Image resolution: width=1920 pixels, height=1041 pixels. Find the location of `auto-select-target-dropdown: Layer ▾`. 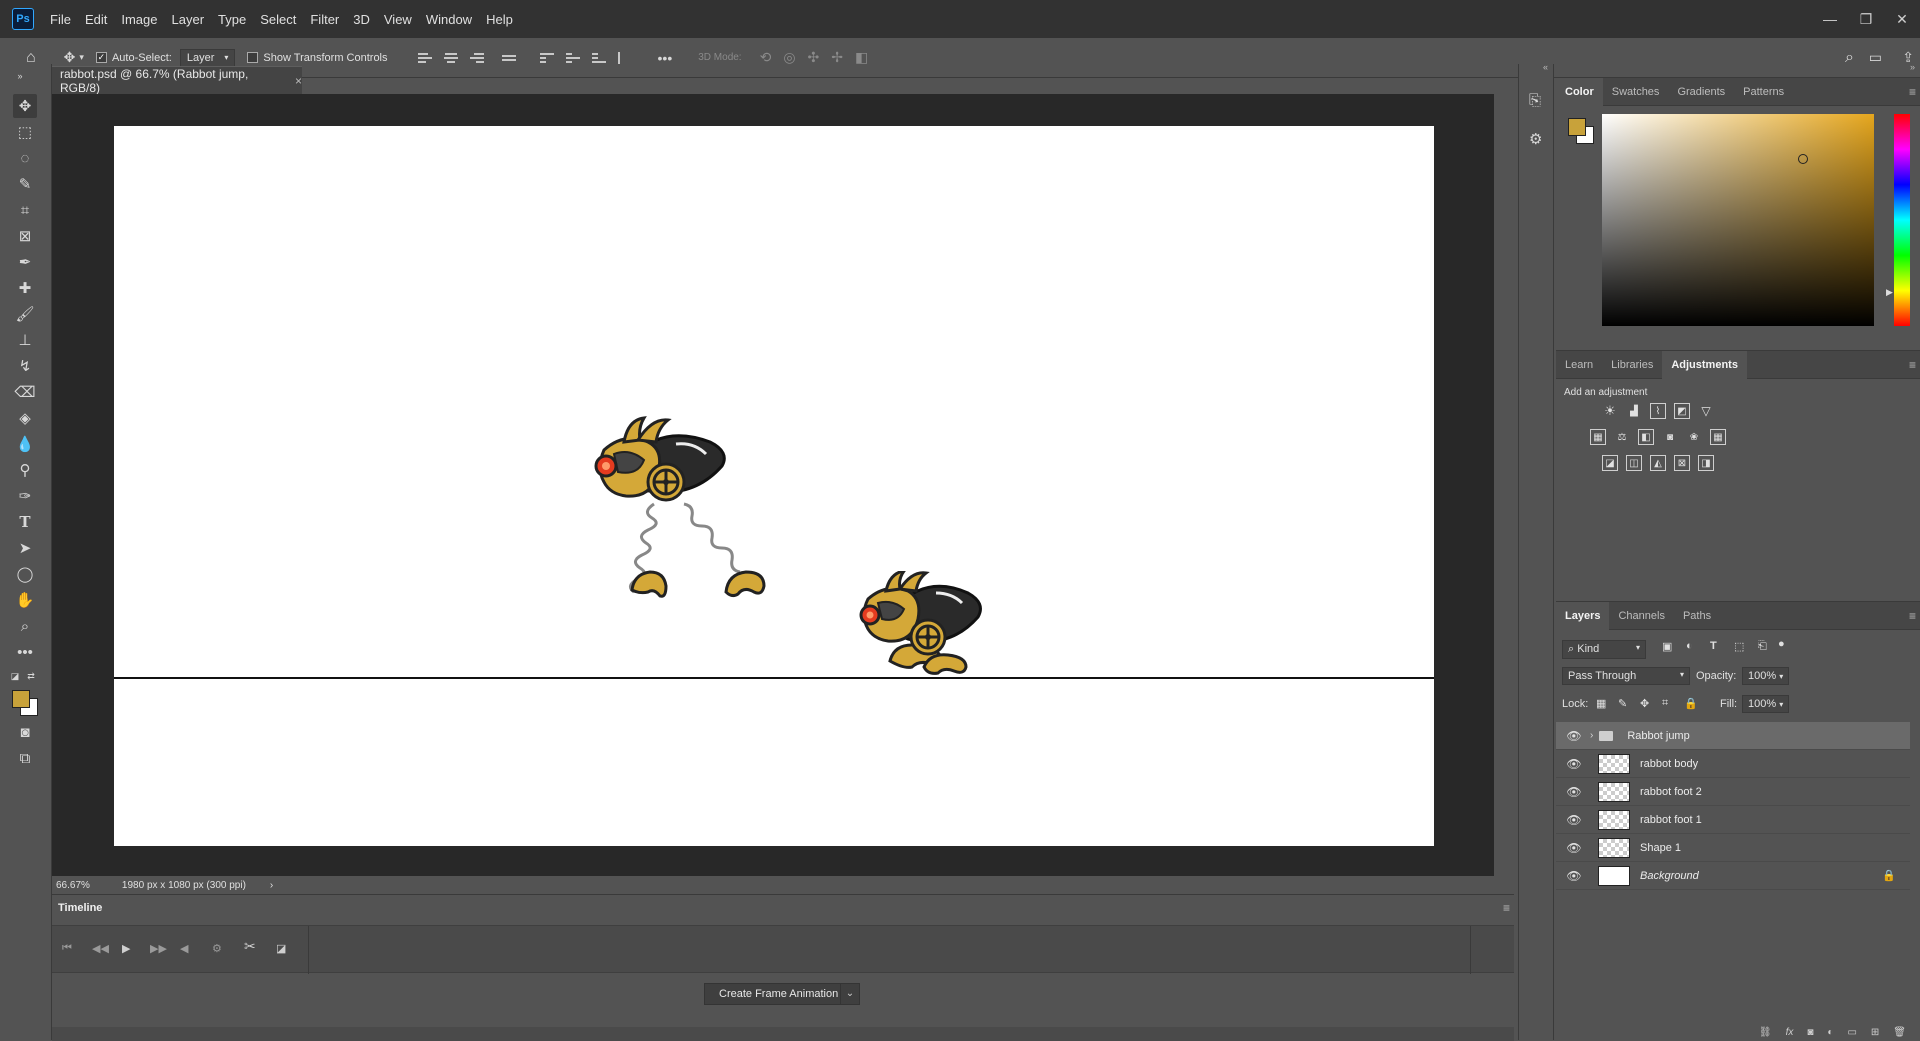

auto-select-target-dropdown: Layer ▾ is located at coordinates (207, 57).